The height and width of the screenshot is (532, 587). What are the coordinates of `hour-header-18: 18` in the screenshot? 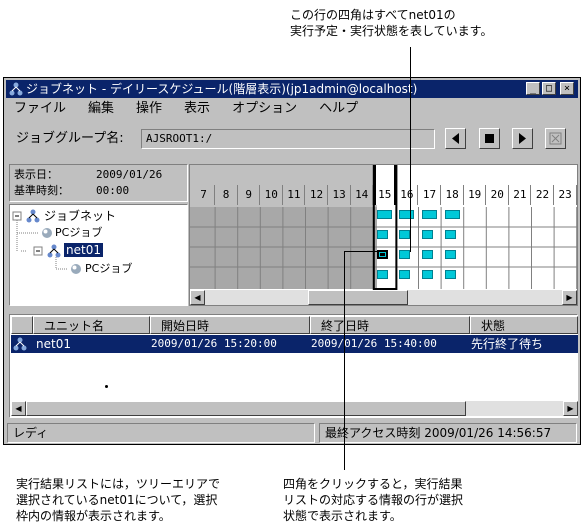 It's located at (453, 195).